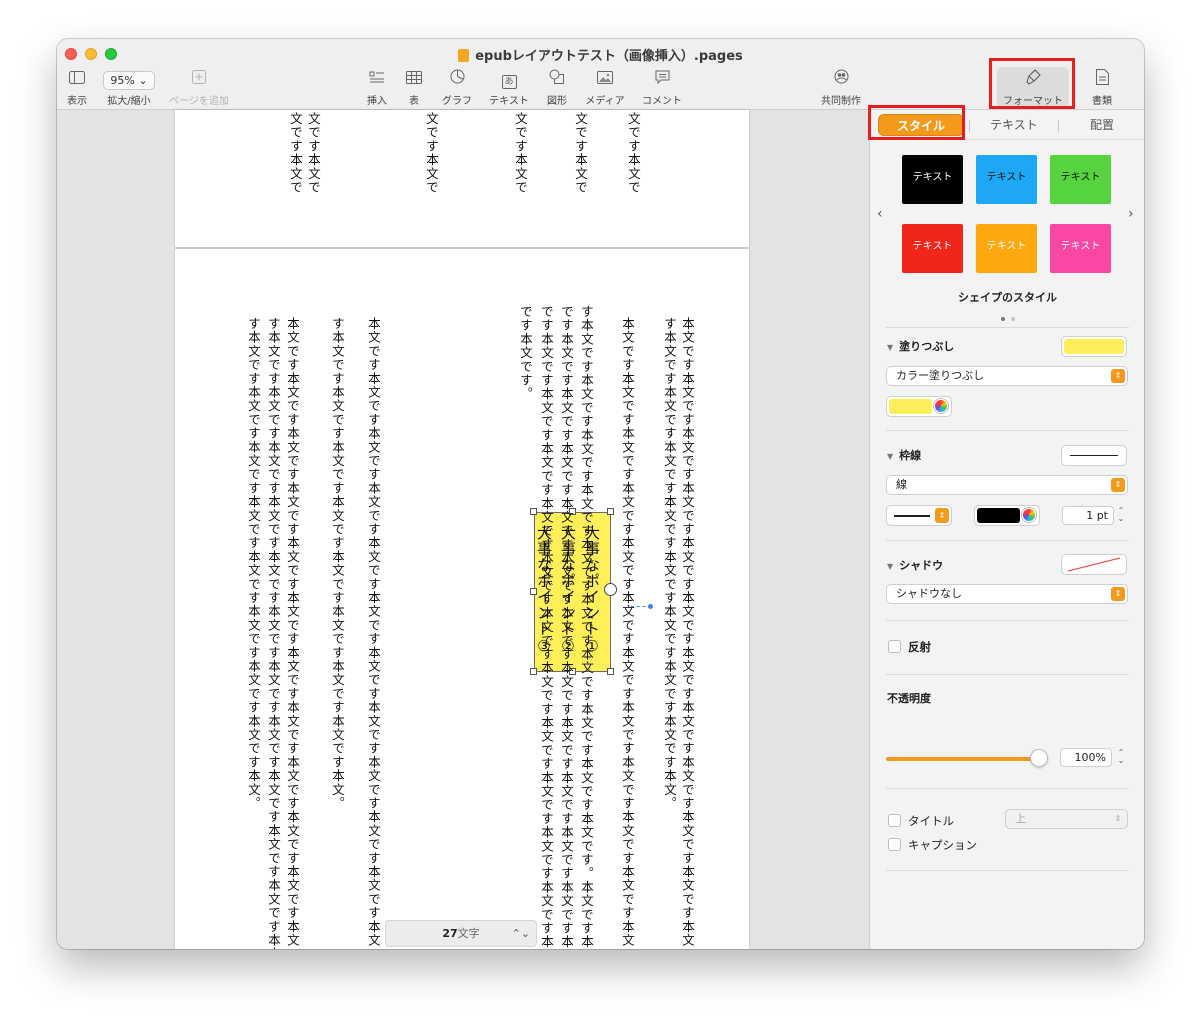 The image size is (1200, 1025). I want to click on title-checkbox, so click(894, 820).